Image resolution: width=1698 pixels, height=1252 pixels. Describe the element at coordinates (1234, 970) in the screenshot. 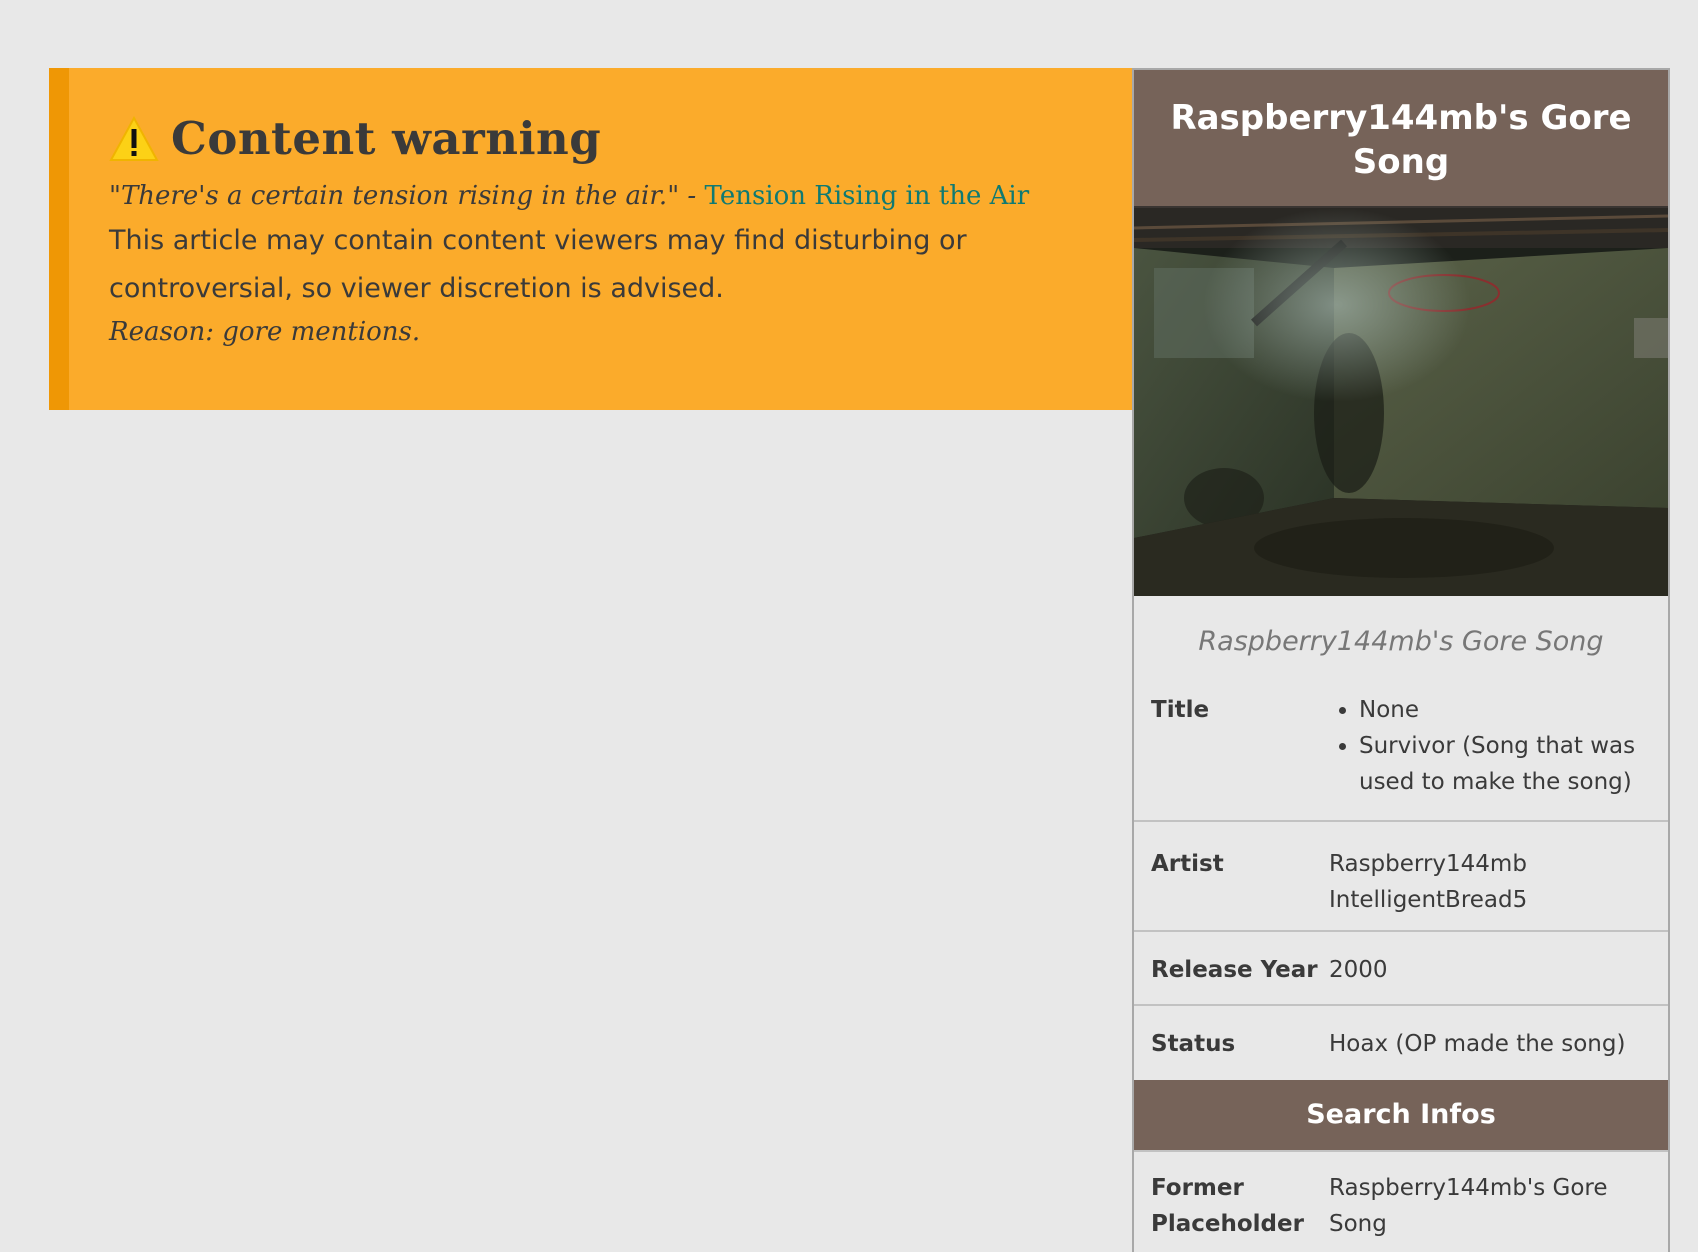

I see `row-label: Release Year` at that location.